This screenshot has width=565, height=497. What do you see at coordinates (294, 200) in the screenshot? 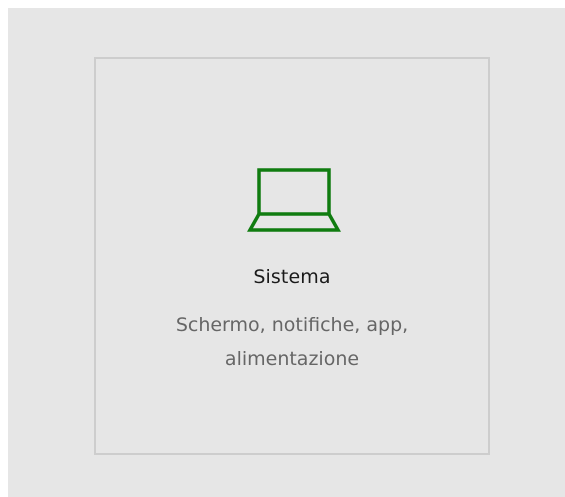
I see `laptop-icon` at bounding box center [294, 200].